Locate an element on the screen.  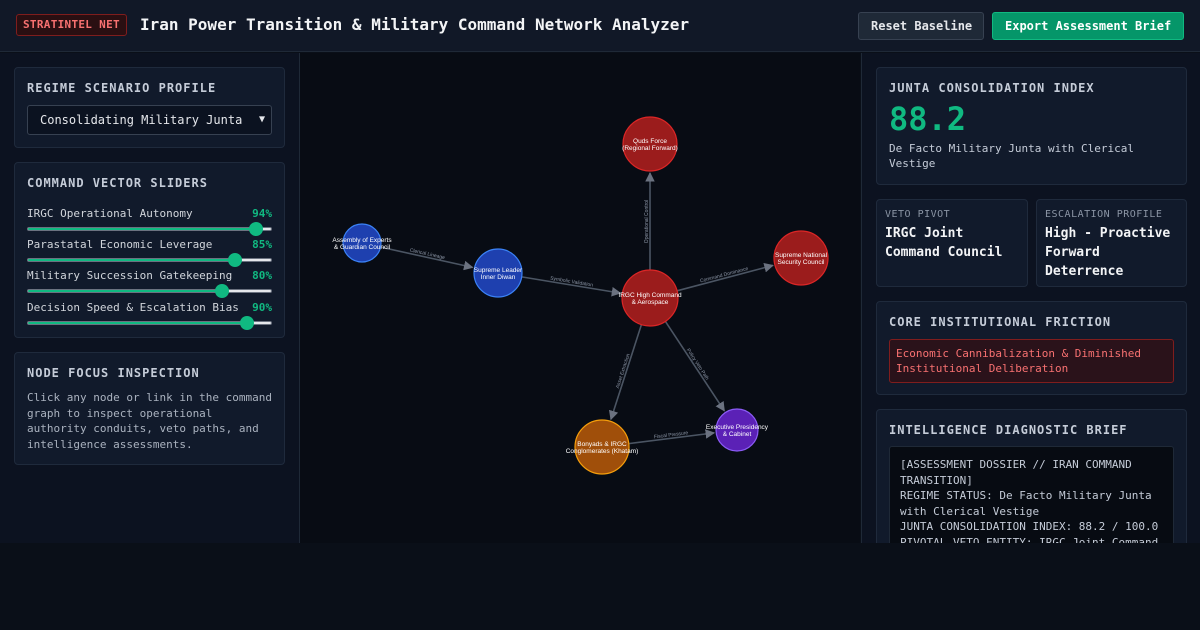
graph-node-quds: Quds Force(Regional Forward) is located at coordinates (650, 144).